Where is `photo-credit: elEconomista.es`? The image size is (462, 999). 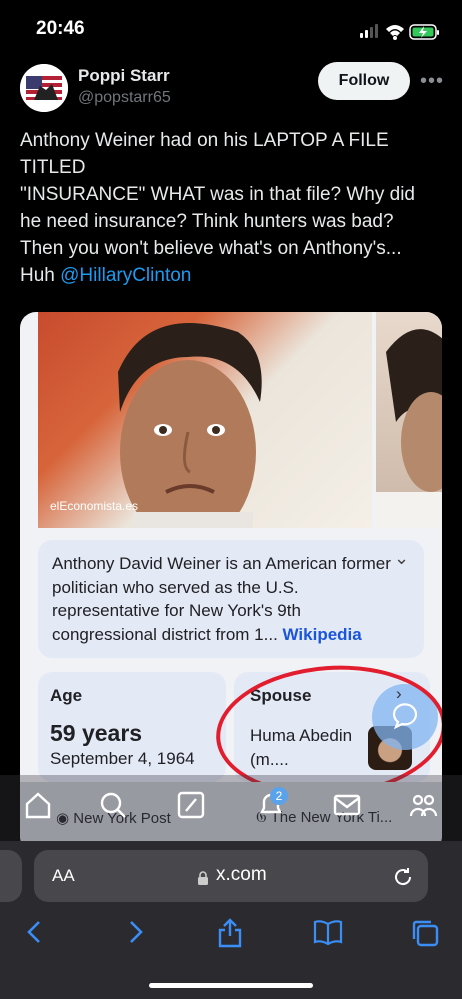
photo-credit: elEconomista.es is located at coordinates (94, 506).